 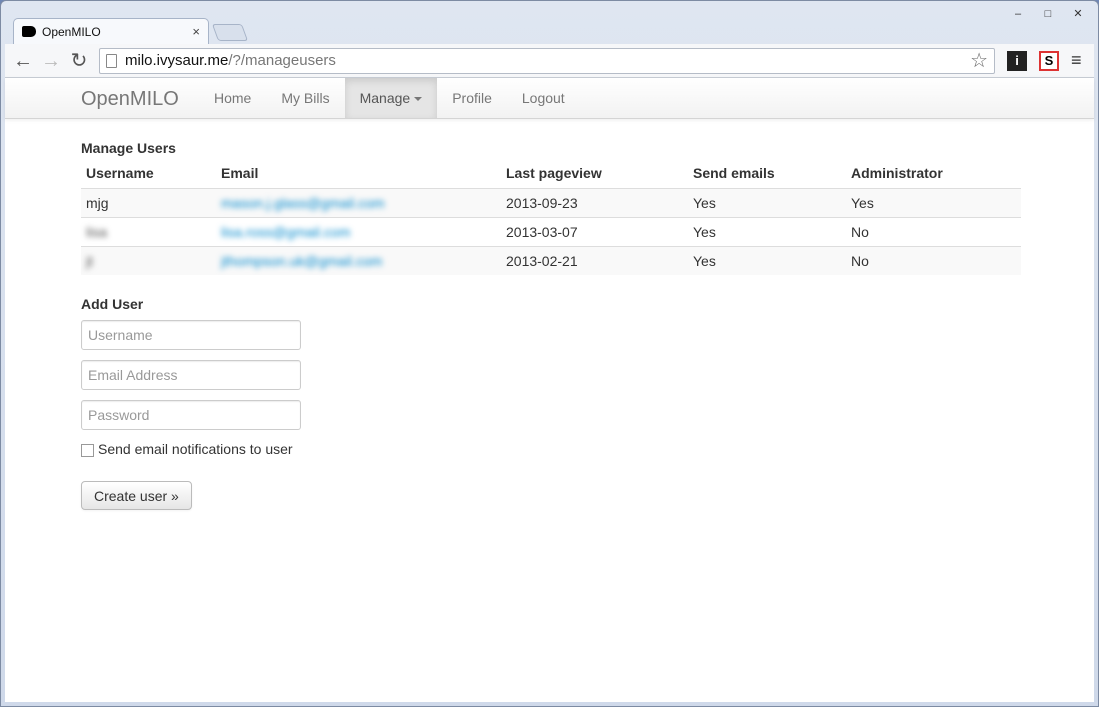 I want to click on cell-last-pageview: 2013-09-23, so click(x=594, y=202).